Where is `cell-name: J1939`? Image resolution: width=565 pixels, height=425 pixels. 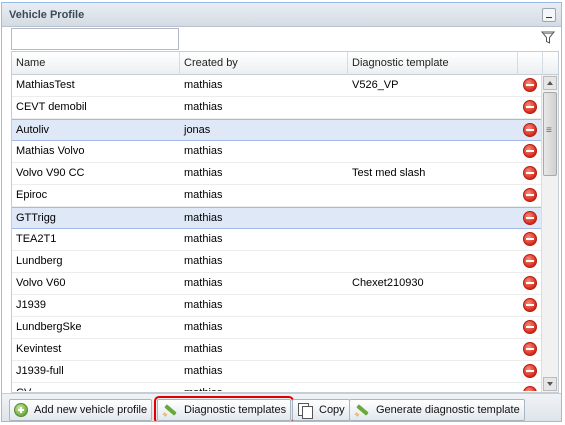
cell-name: J1939 is located at coordinates (31, 305).